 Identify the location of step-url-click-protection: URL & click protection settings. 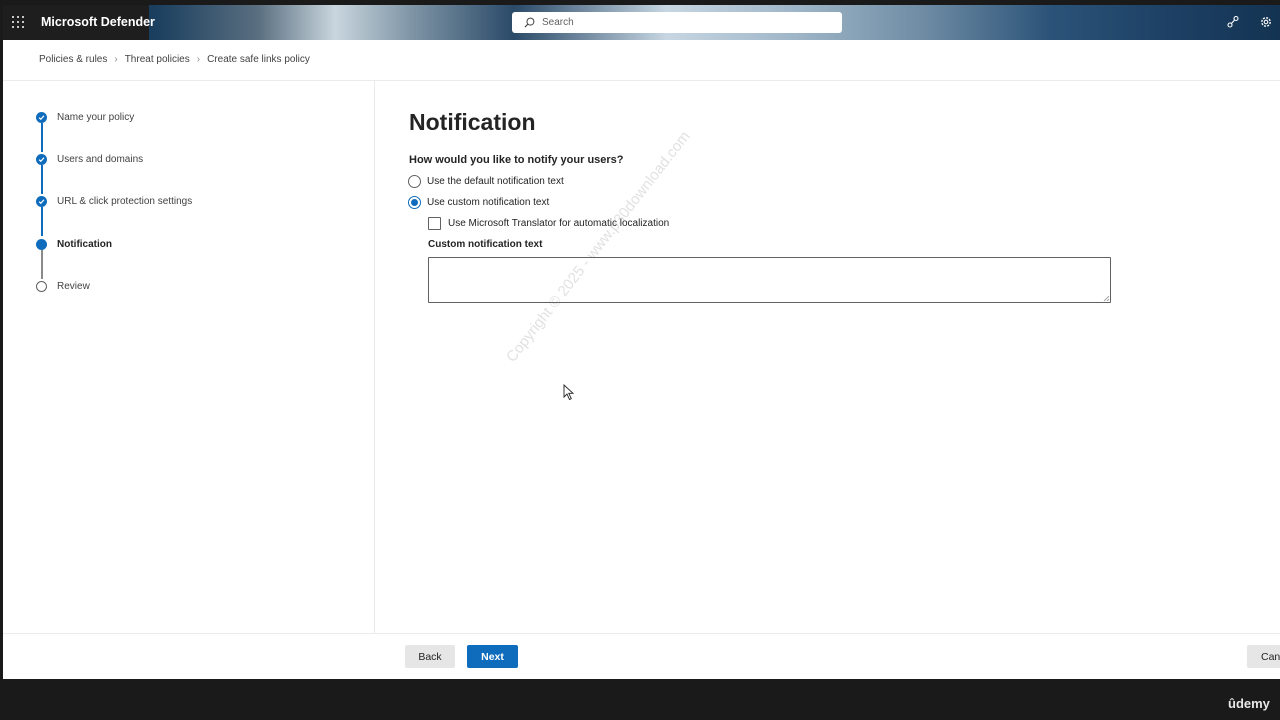
(114, 201).